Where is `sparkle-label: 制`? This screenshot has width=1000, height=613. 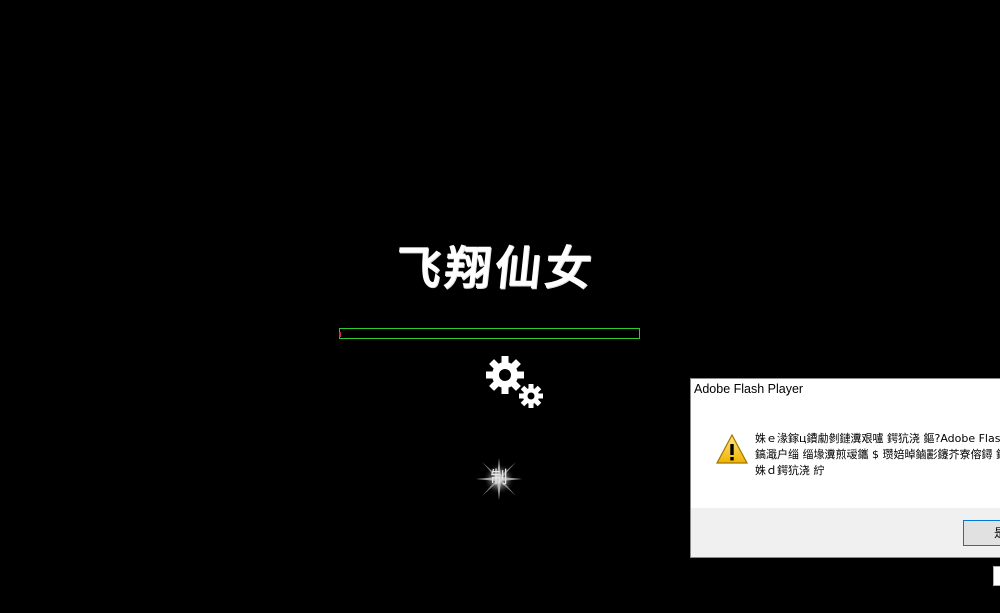
sparkle-label: 制 is located at coordinates (499, 478).